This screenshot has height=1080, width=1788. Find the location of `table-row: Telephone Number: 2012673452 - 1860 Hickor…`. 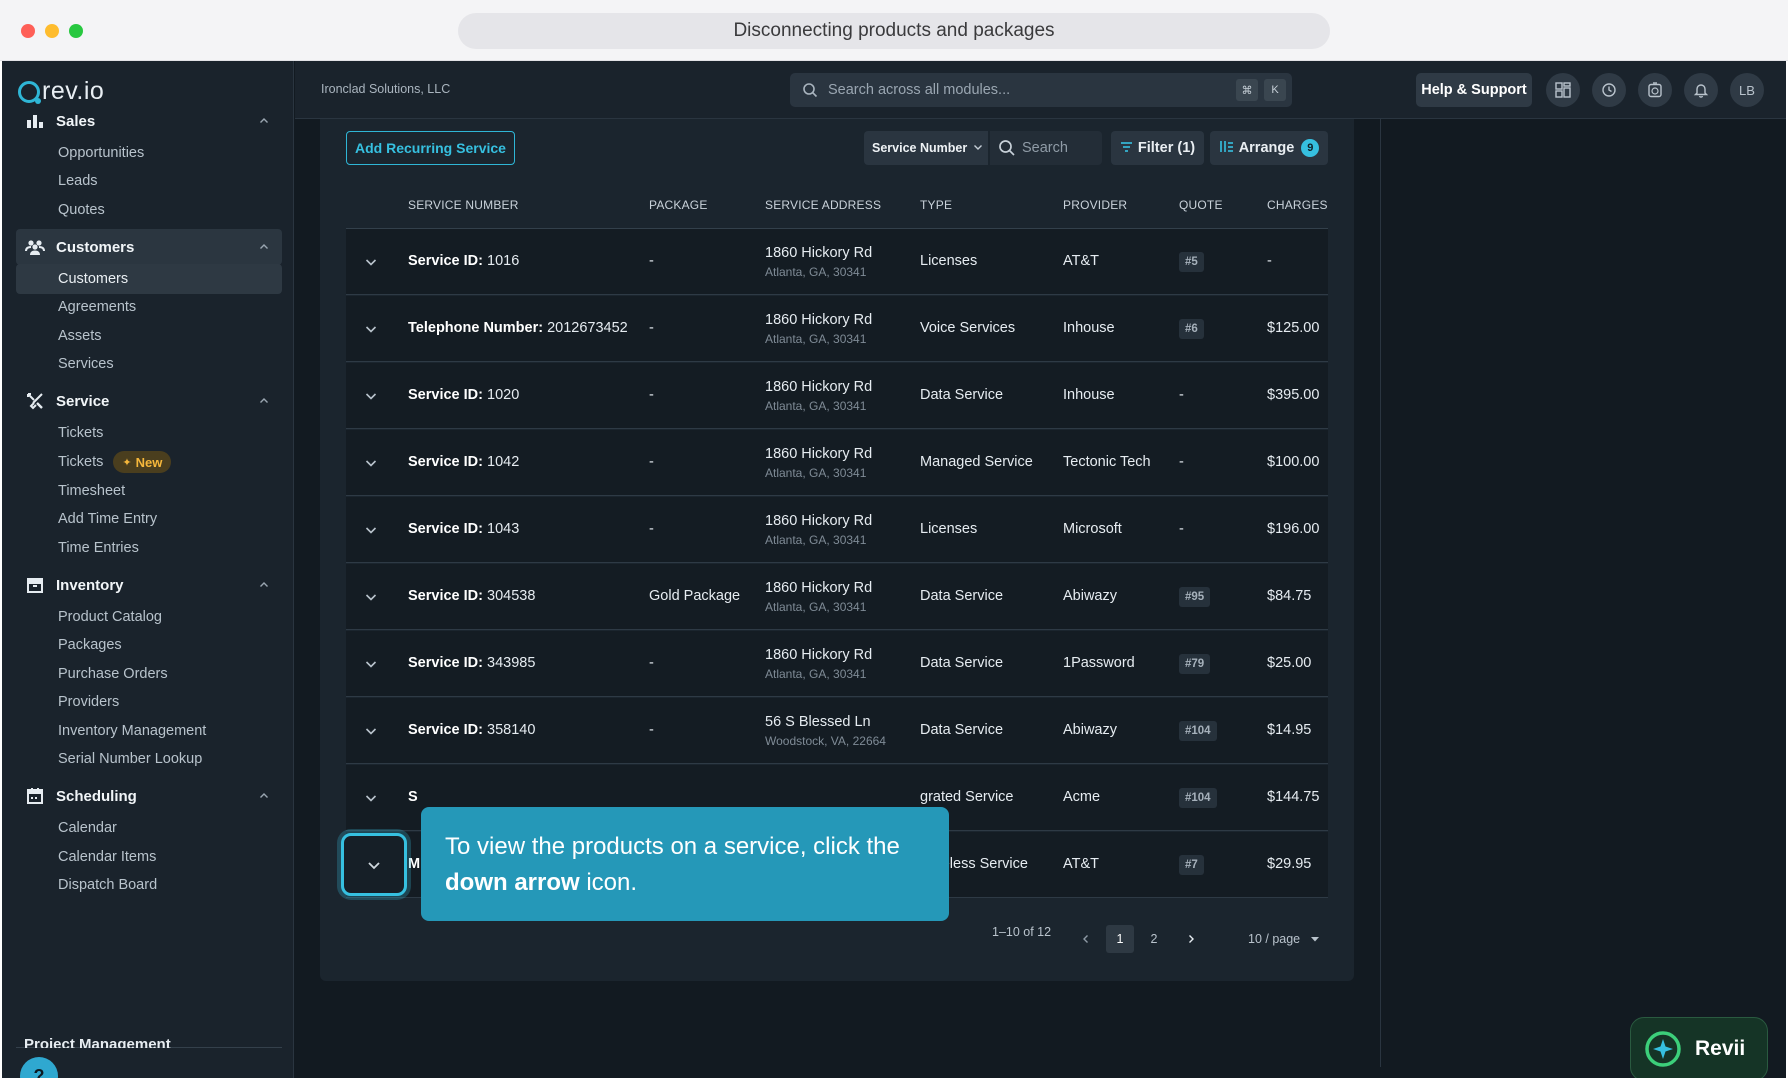

table-row: Telephone Number: 2012673452 - 1860 Hickor… is located at coordinates (837, 329).